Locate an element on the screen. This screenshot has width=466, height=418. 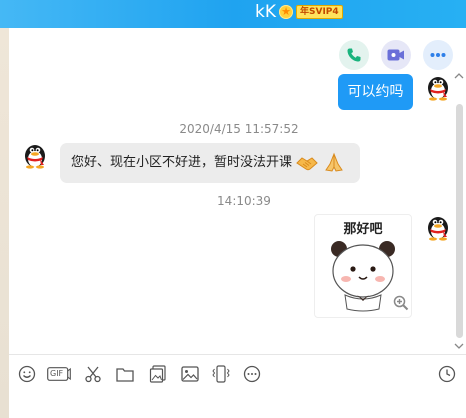
contact-name: kK is located at coordinates (265, 12).